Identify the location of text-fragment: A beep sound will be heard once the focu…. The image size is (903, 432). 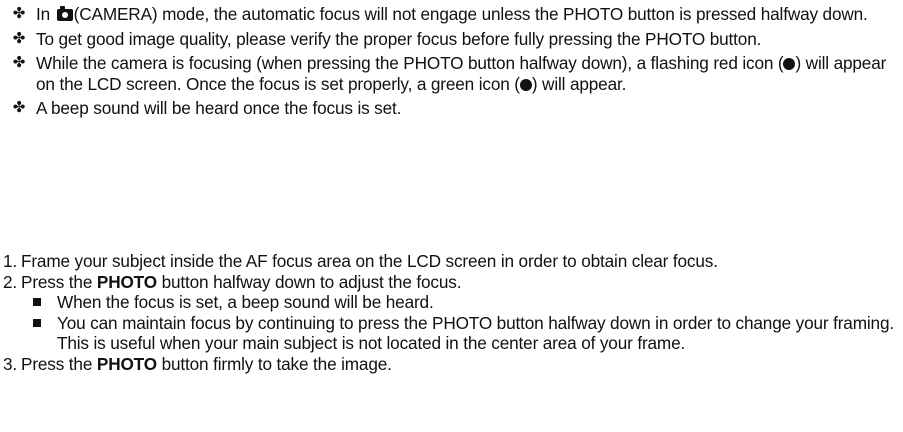
(219, 108).